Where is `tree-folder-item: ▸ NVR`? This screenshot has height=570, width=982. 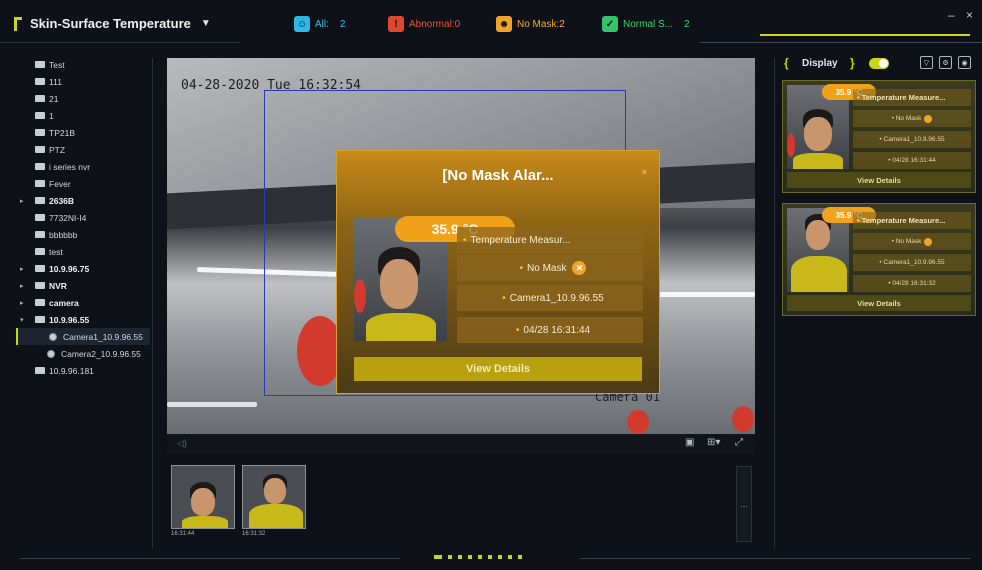 tree-folder-item: ▸ NVR is located at coordinates (83, 285).